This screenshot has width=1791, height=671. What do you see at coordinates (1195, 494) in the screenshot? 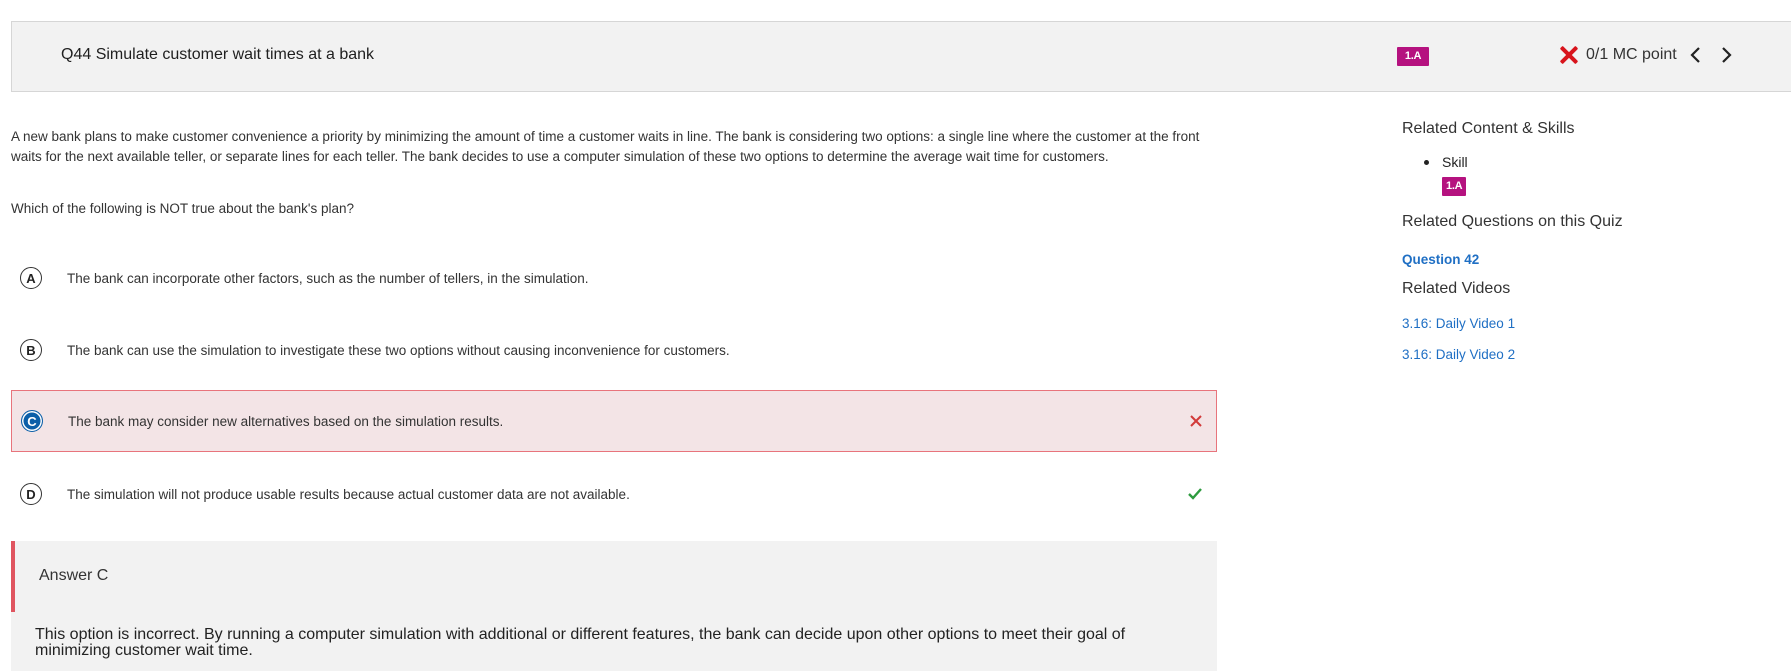
I see `correct-check-icon` at bounding box center [1195, 494].